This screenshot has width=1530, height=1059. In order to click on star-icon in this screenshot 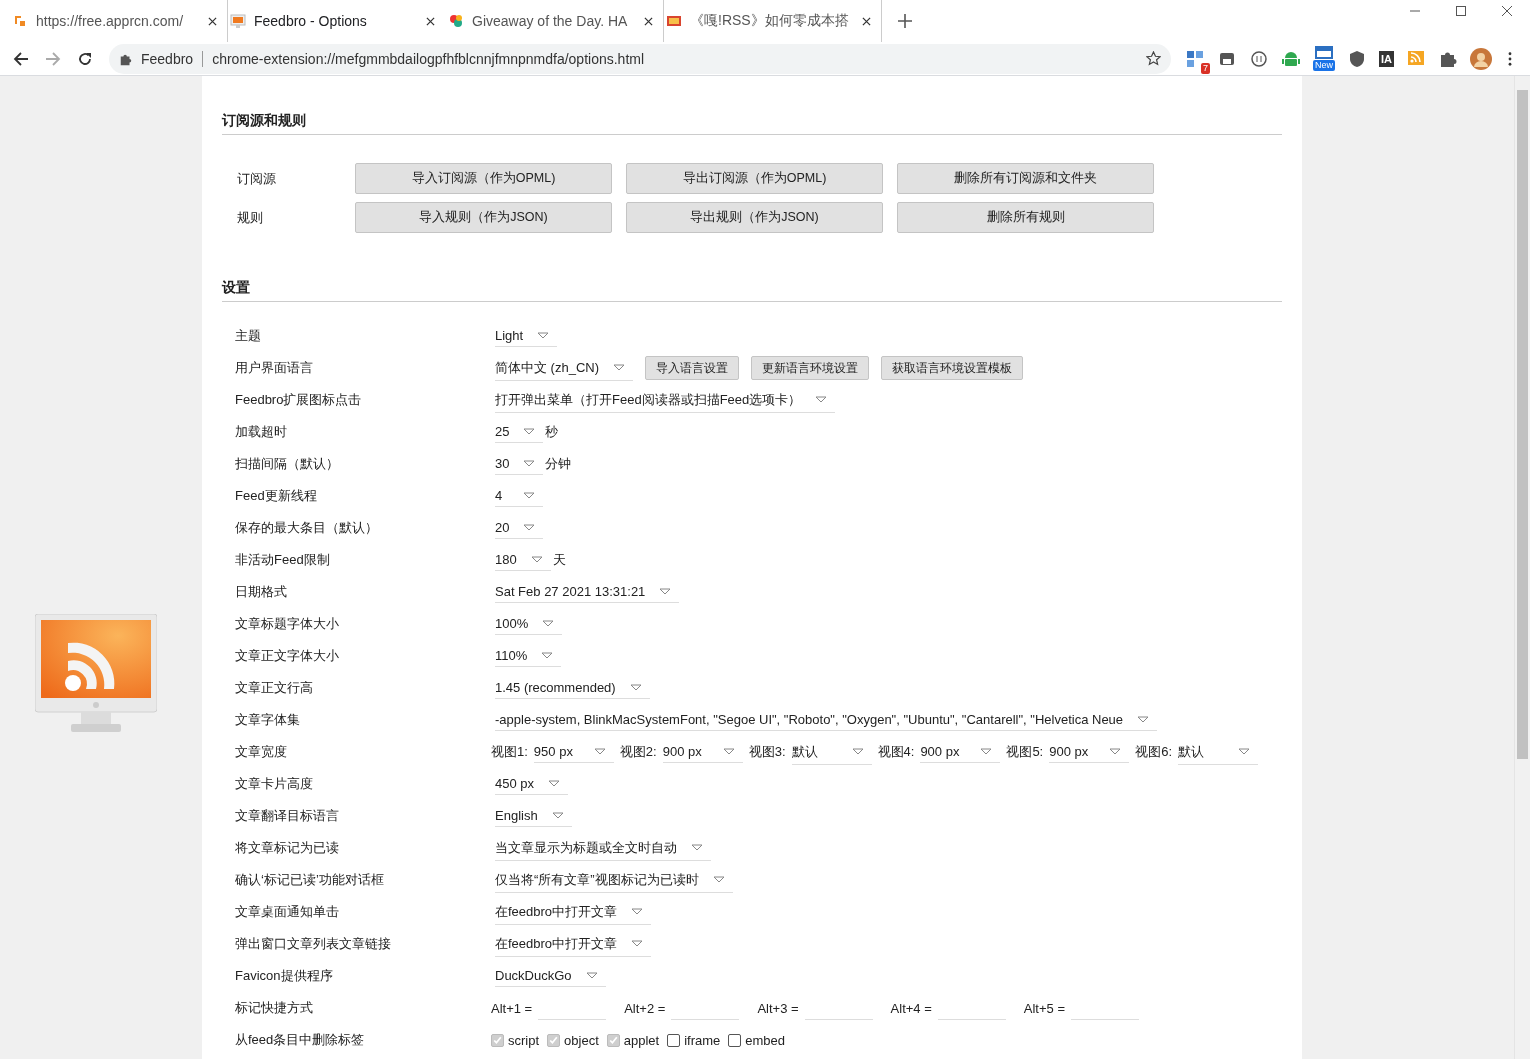, I will do `click(1153, 58)`.